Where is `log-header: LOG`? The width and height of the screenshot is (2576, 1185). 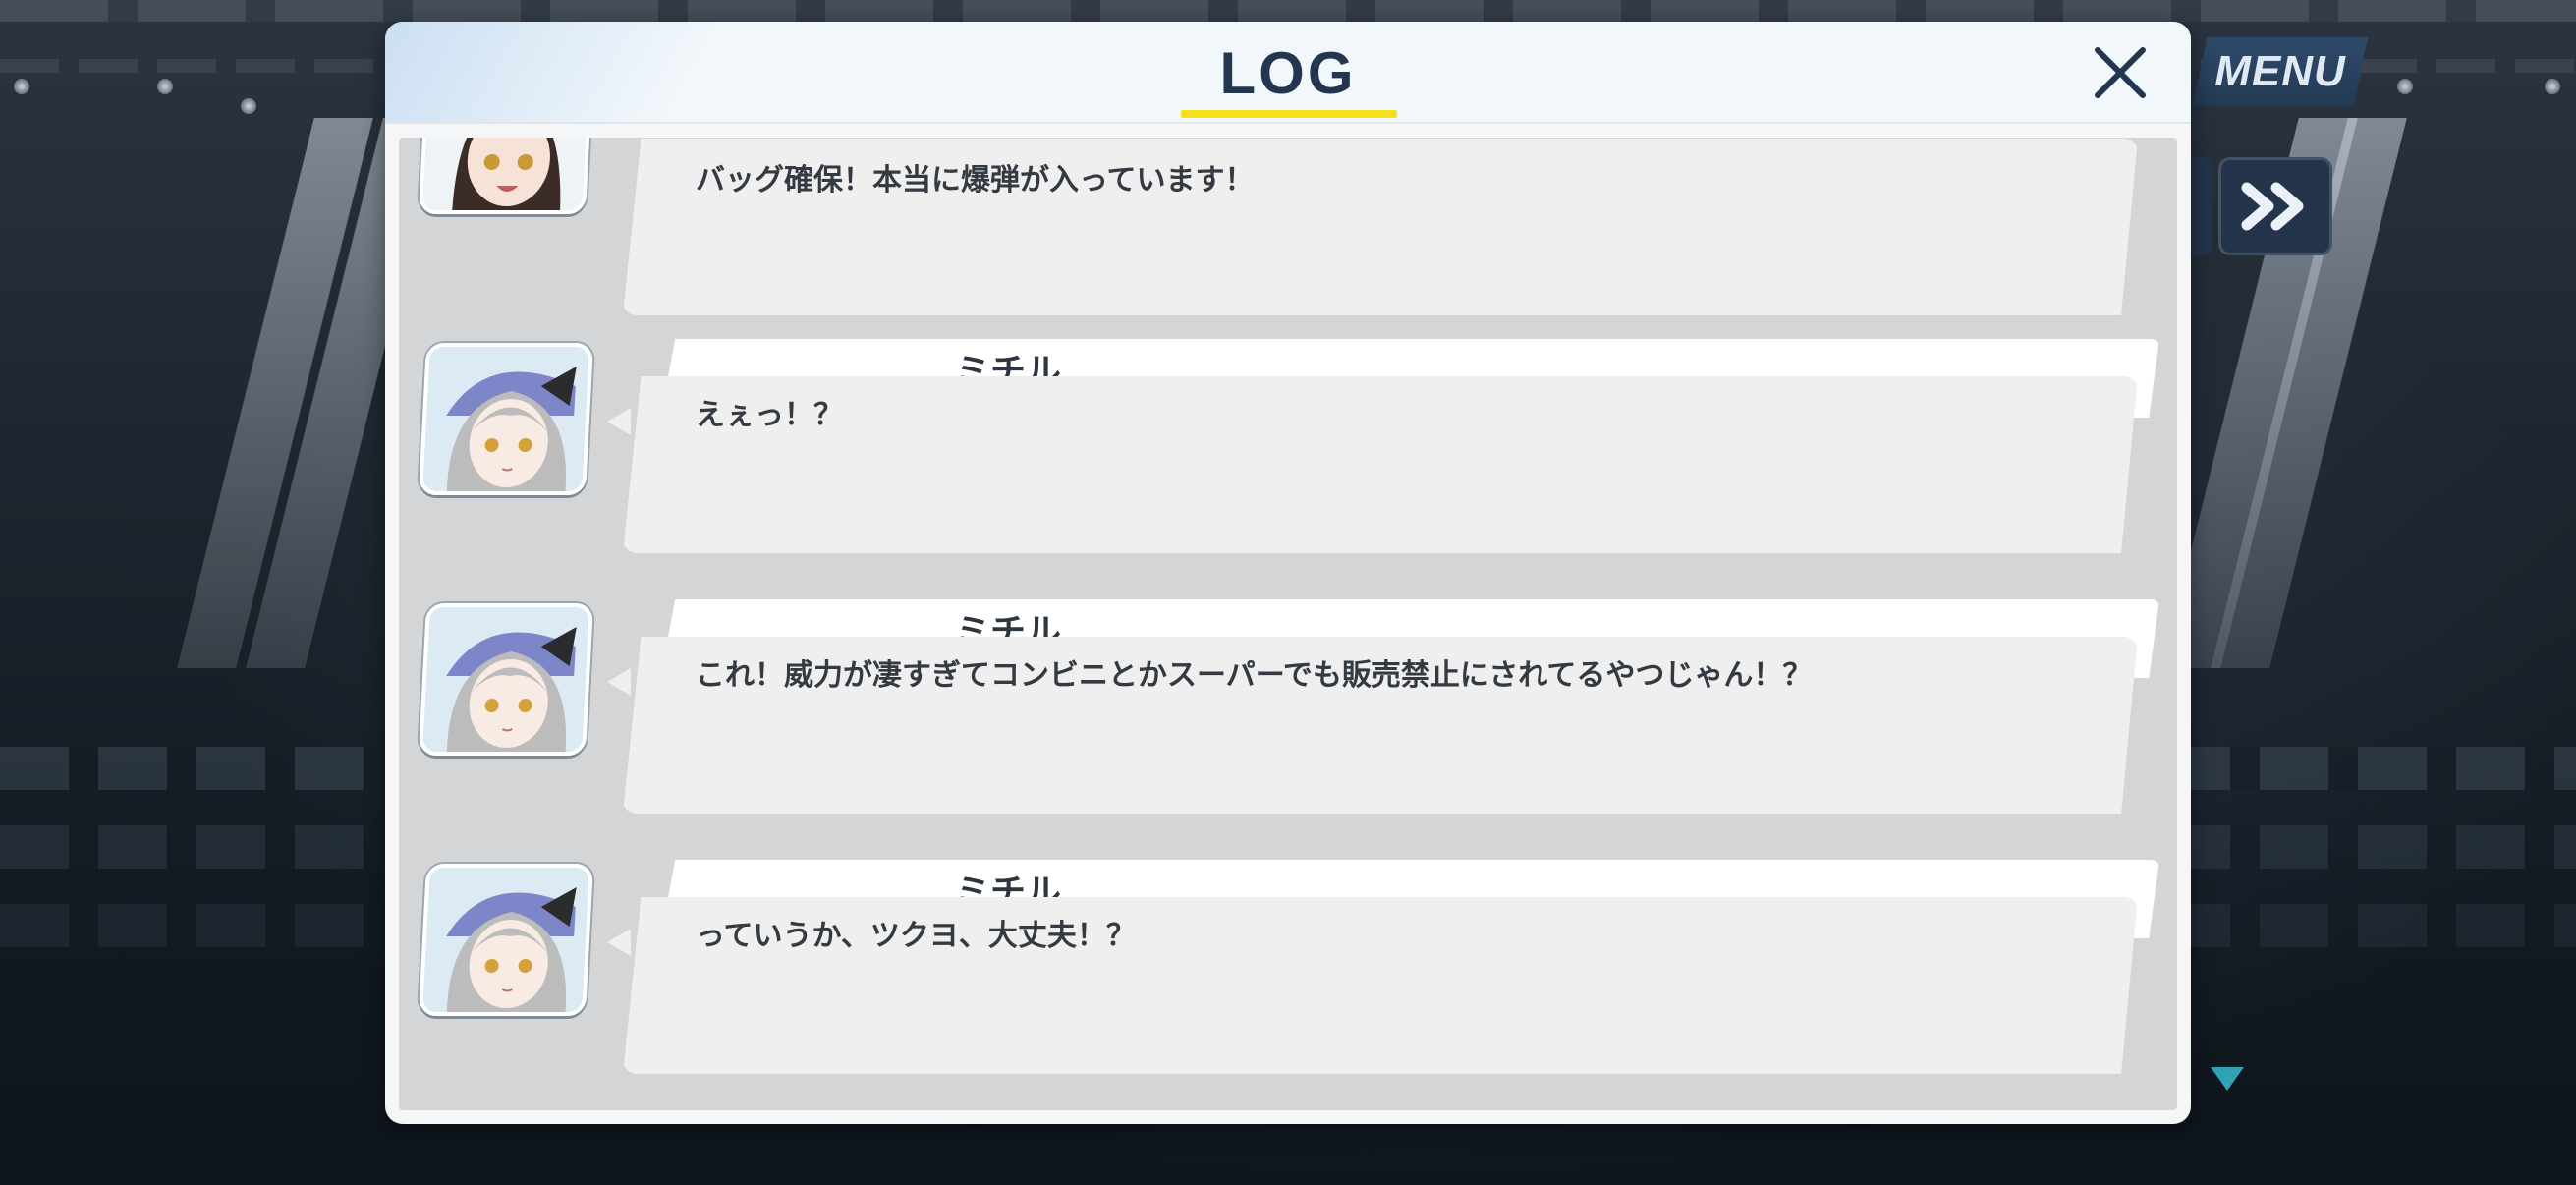 log-header: LOG is located at coordinates (1288, 73).